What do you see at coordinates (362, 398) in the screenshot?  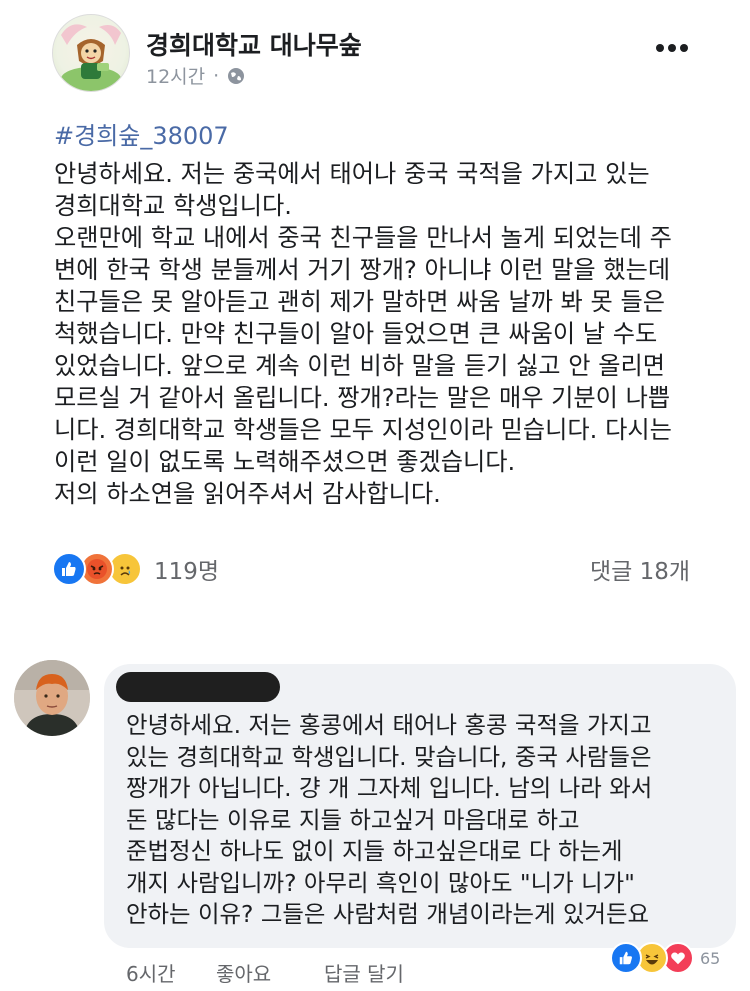 I see `post-body-line: 모르실 거 같아서 올립니다. 짱개?라는 말은 매우 기분이 나쁩` at bounding box center [362, 398].